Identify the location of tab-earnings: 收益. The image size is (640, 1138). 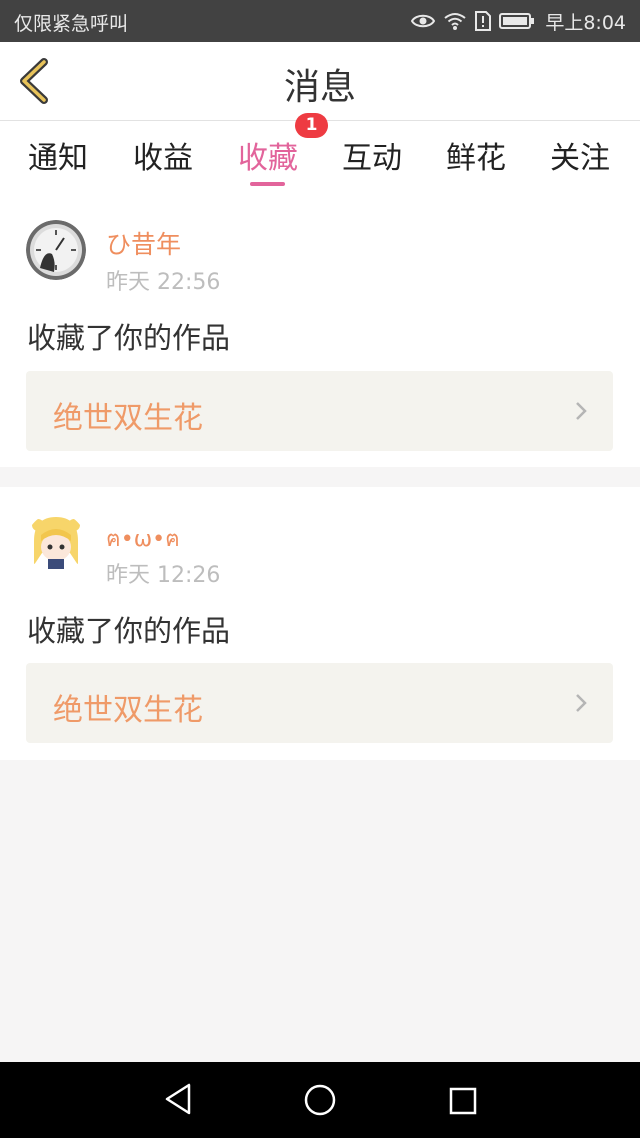
(163, 155).